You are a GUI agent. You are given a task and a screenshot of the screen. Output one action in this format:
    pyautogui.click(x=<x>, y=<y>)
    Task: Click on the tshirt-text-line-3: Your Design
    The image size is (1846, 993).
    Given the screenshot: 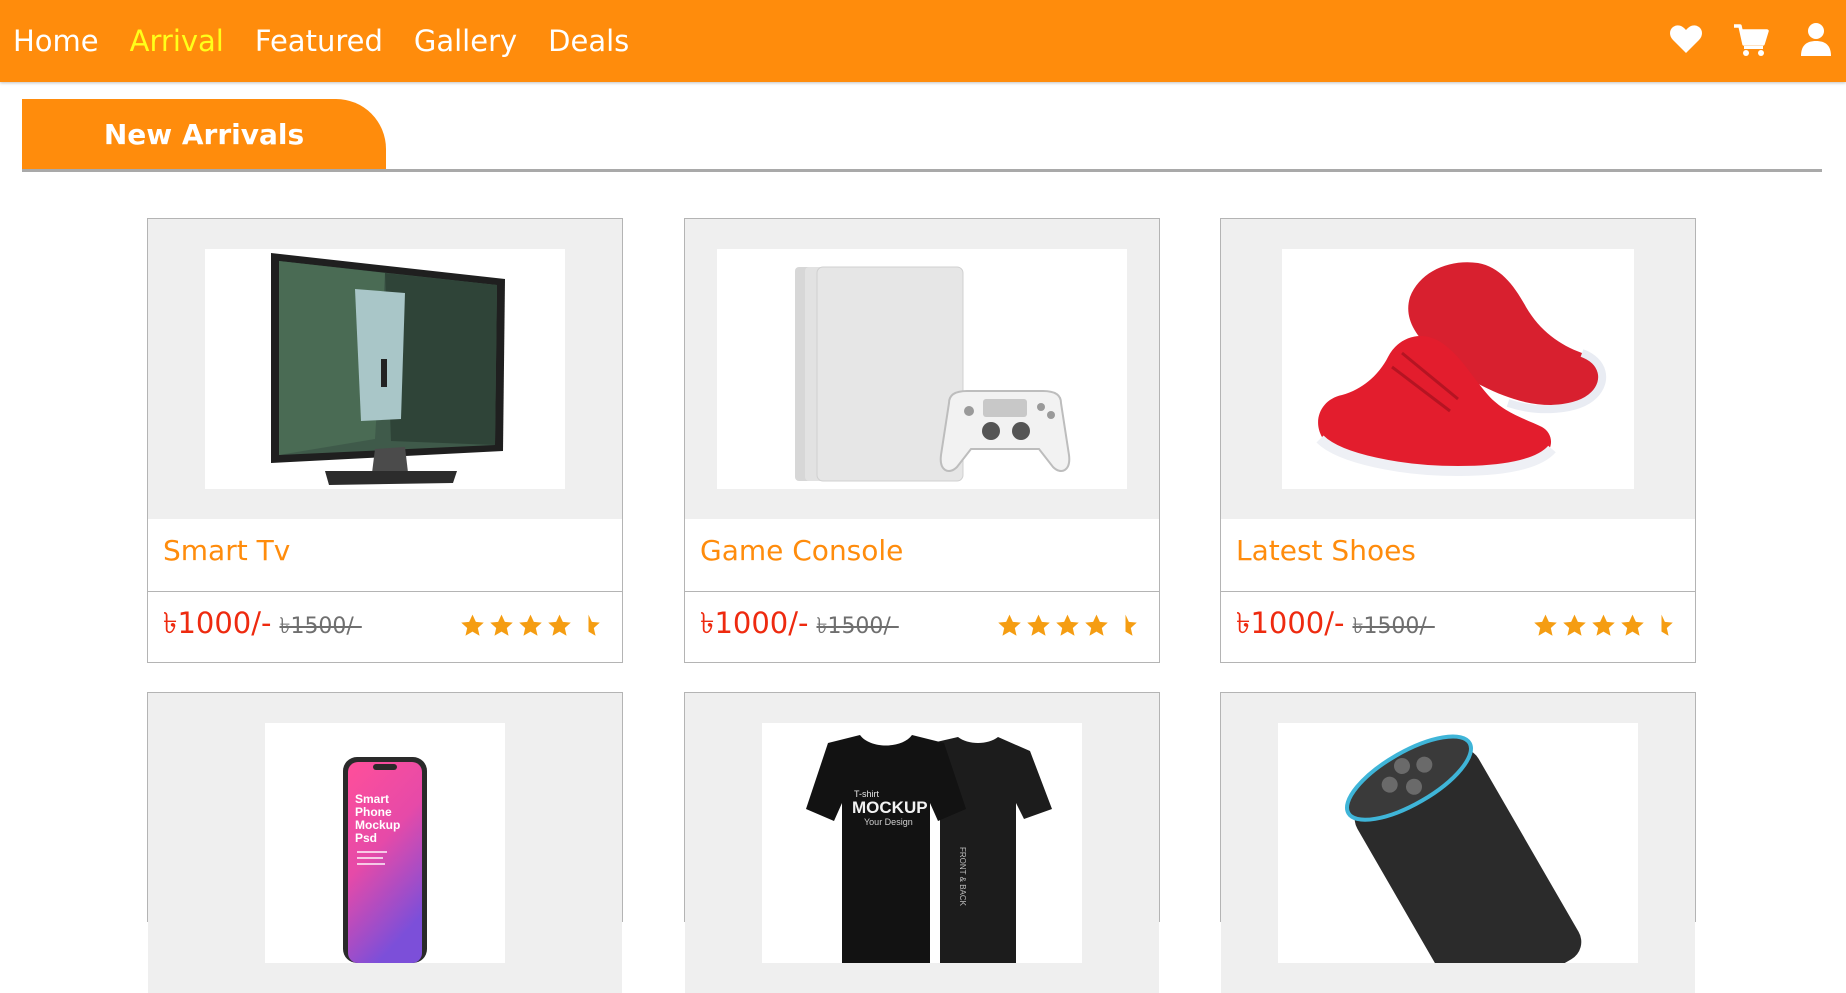 What is the action you would take?
    pyautogui.click(x=888, y=822)
    